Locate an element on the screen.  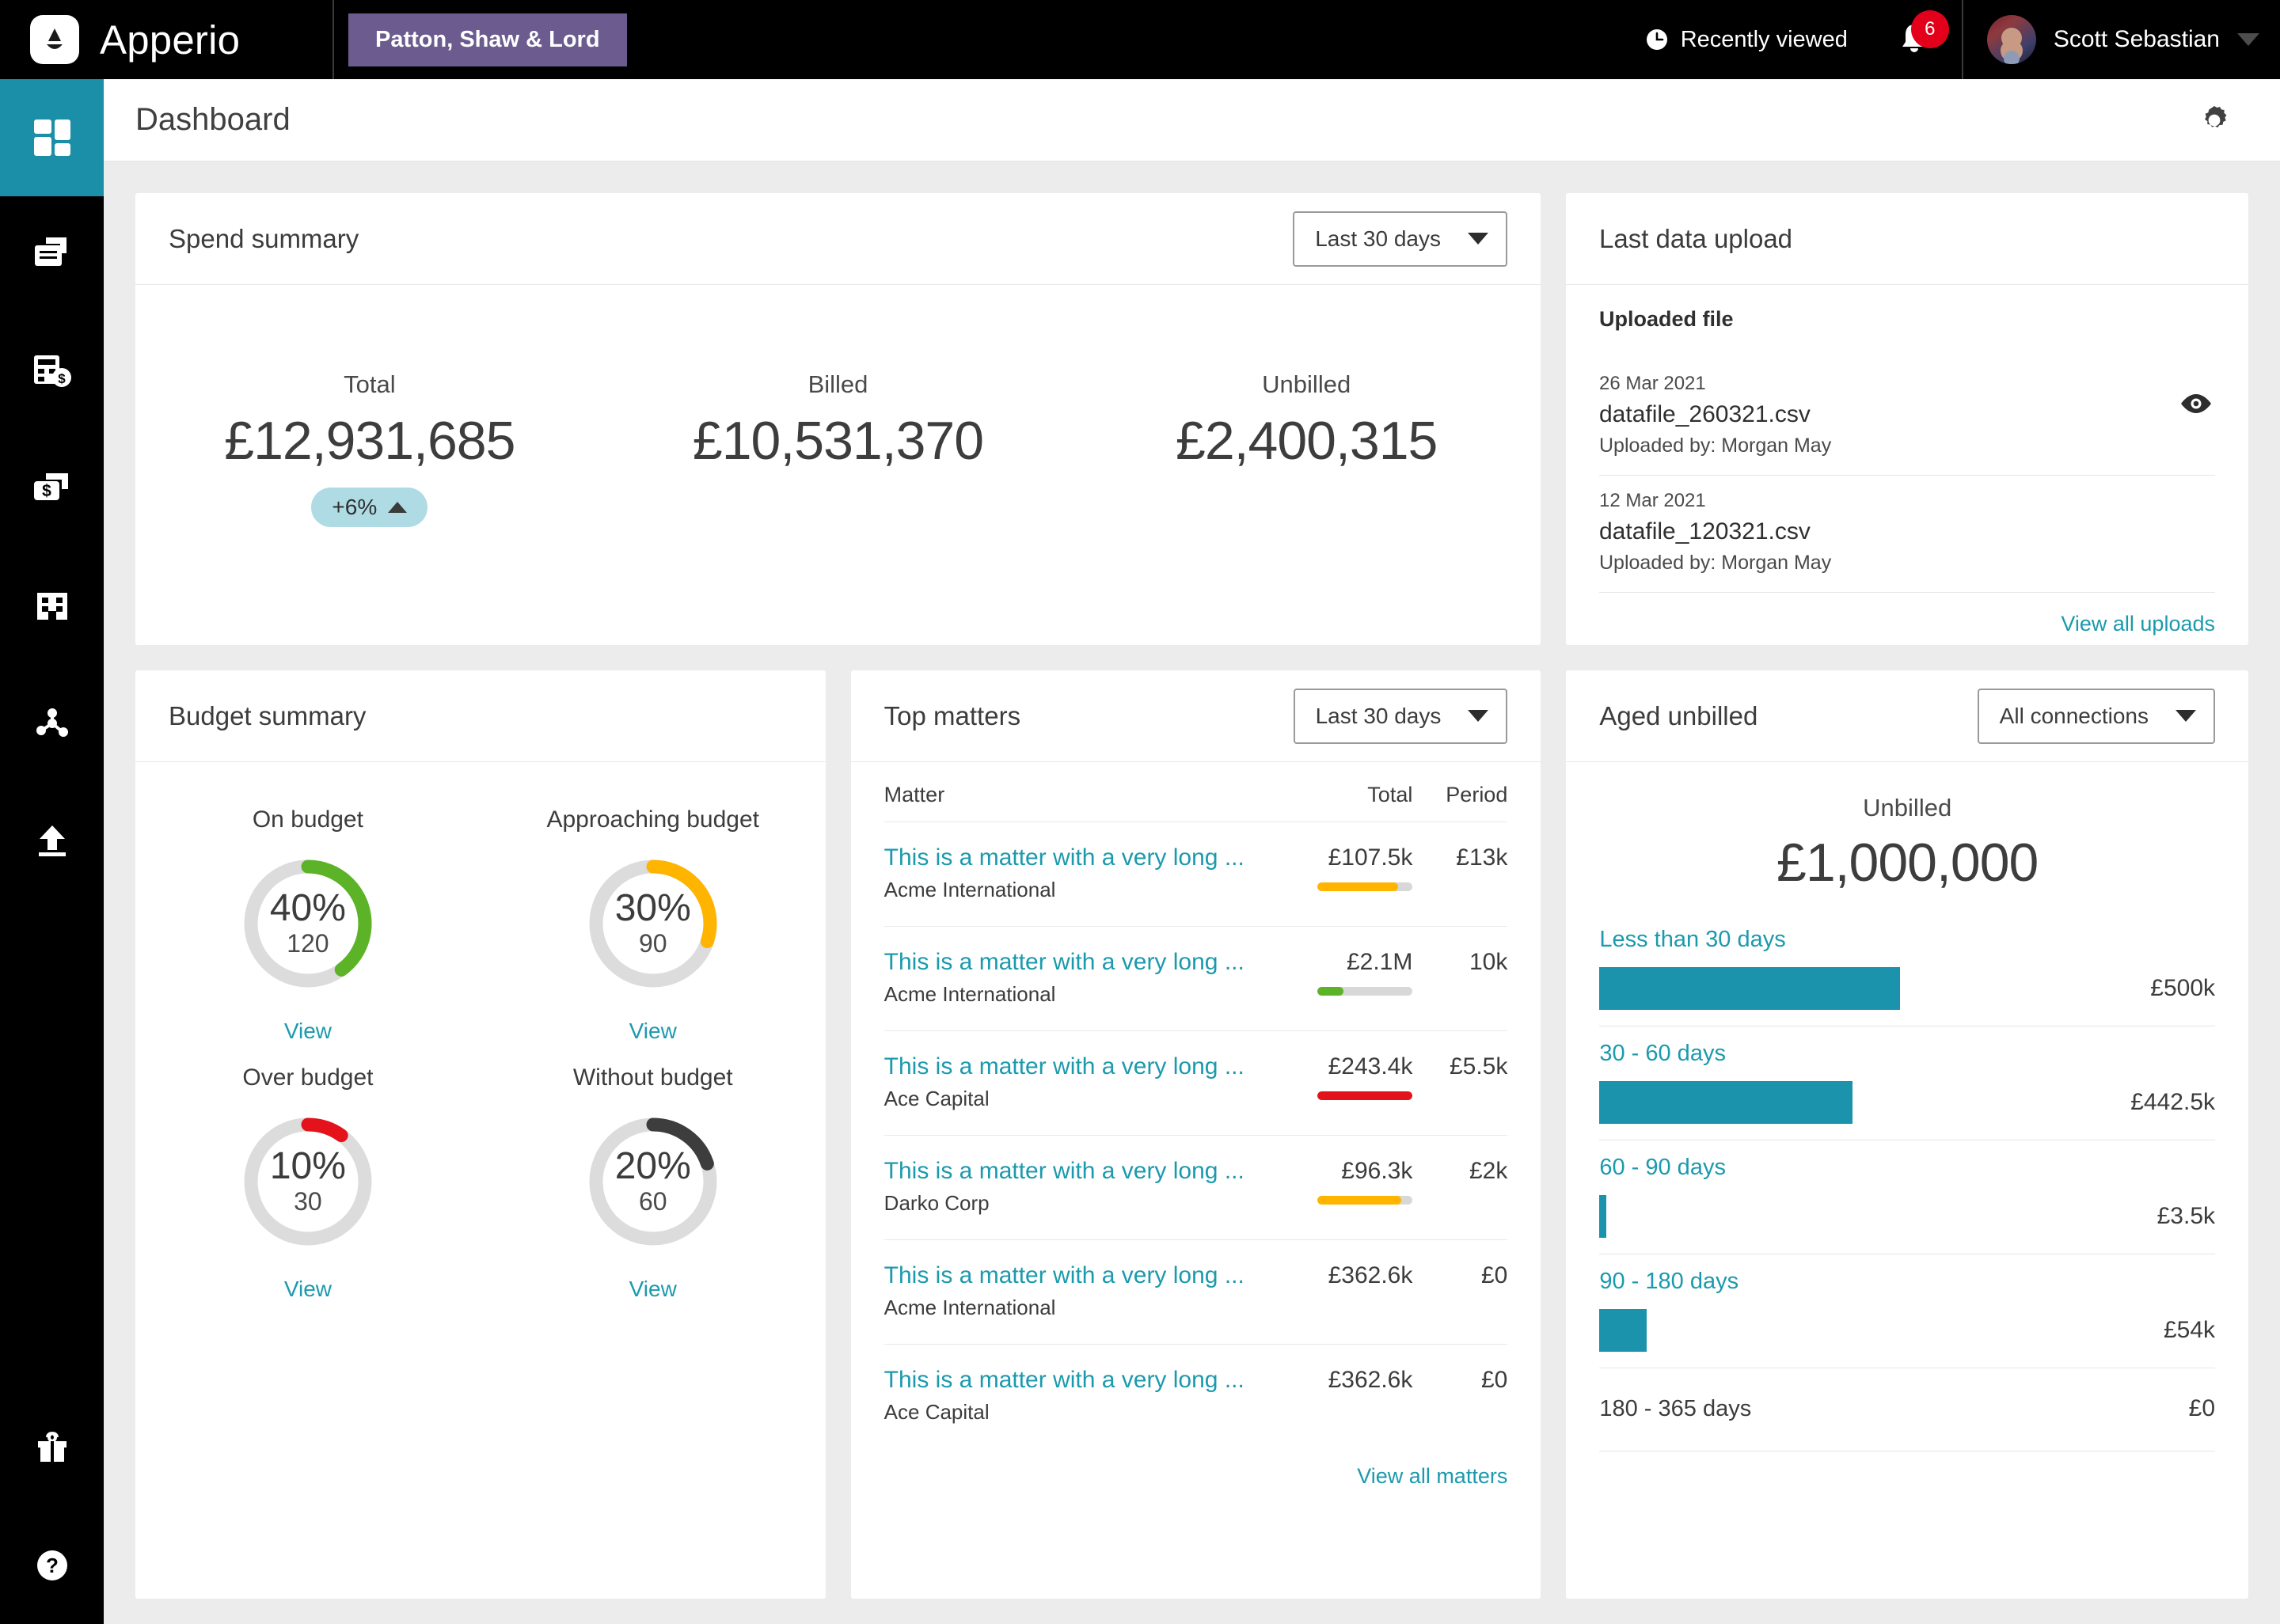
notification-badge: 6 is located at coordinates (1929, 29).